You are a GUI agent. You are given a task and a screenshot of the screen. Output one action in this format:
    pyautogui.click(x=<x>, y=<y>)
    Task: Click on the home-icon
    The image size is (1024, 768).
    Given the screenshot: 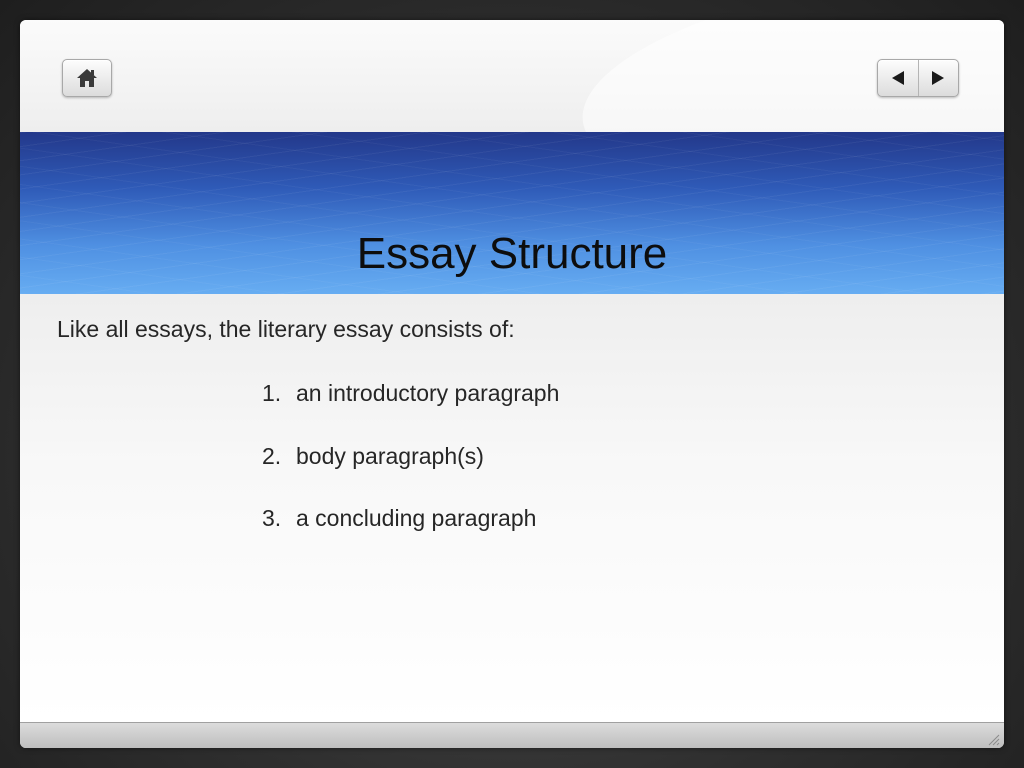 What is the action you would take?
    pyautogui.click(x=87, y=78)
    